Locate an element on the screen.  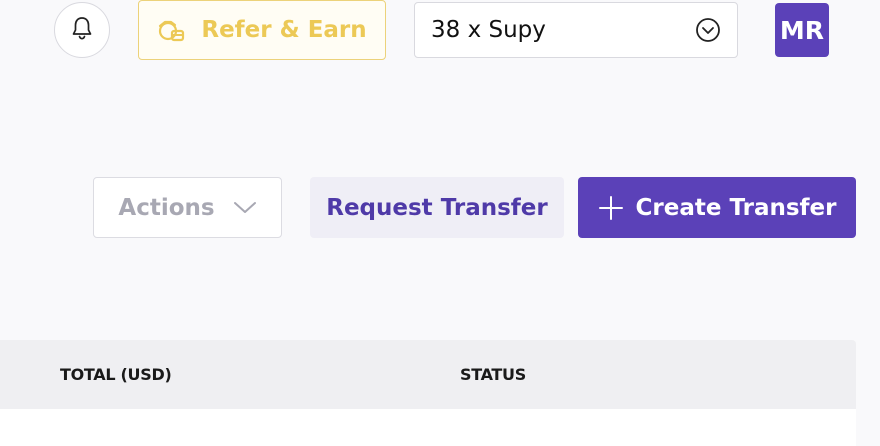
request-transfer-button: Request Transfer is located at coordinates (437, 207).